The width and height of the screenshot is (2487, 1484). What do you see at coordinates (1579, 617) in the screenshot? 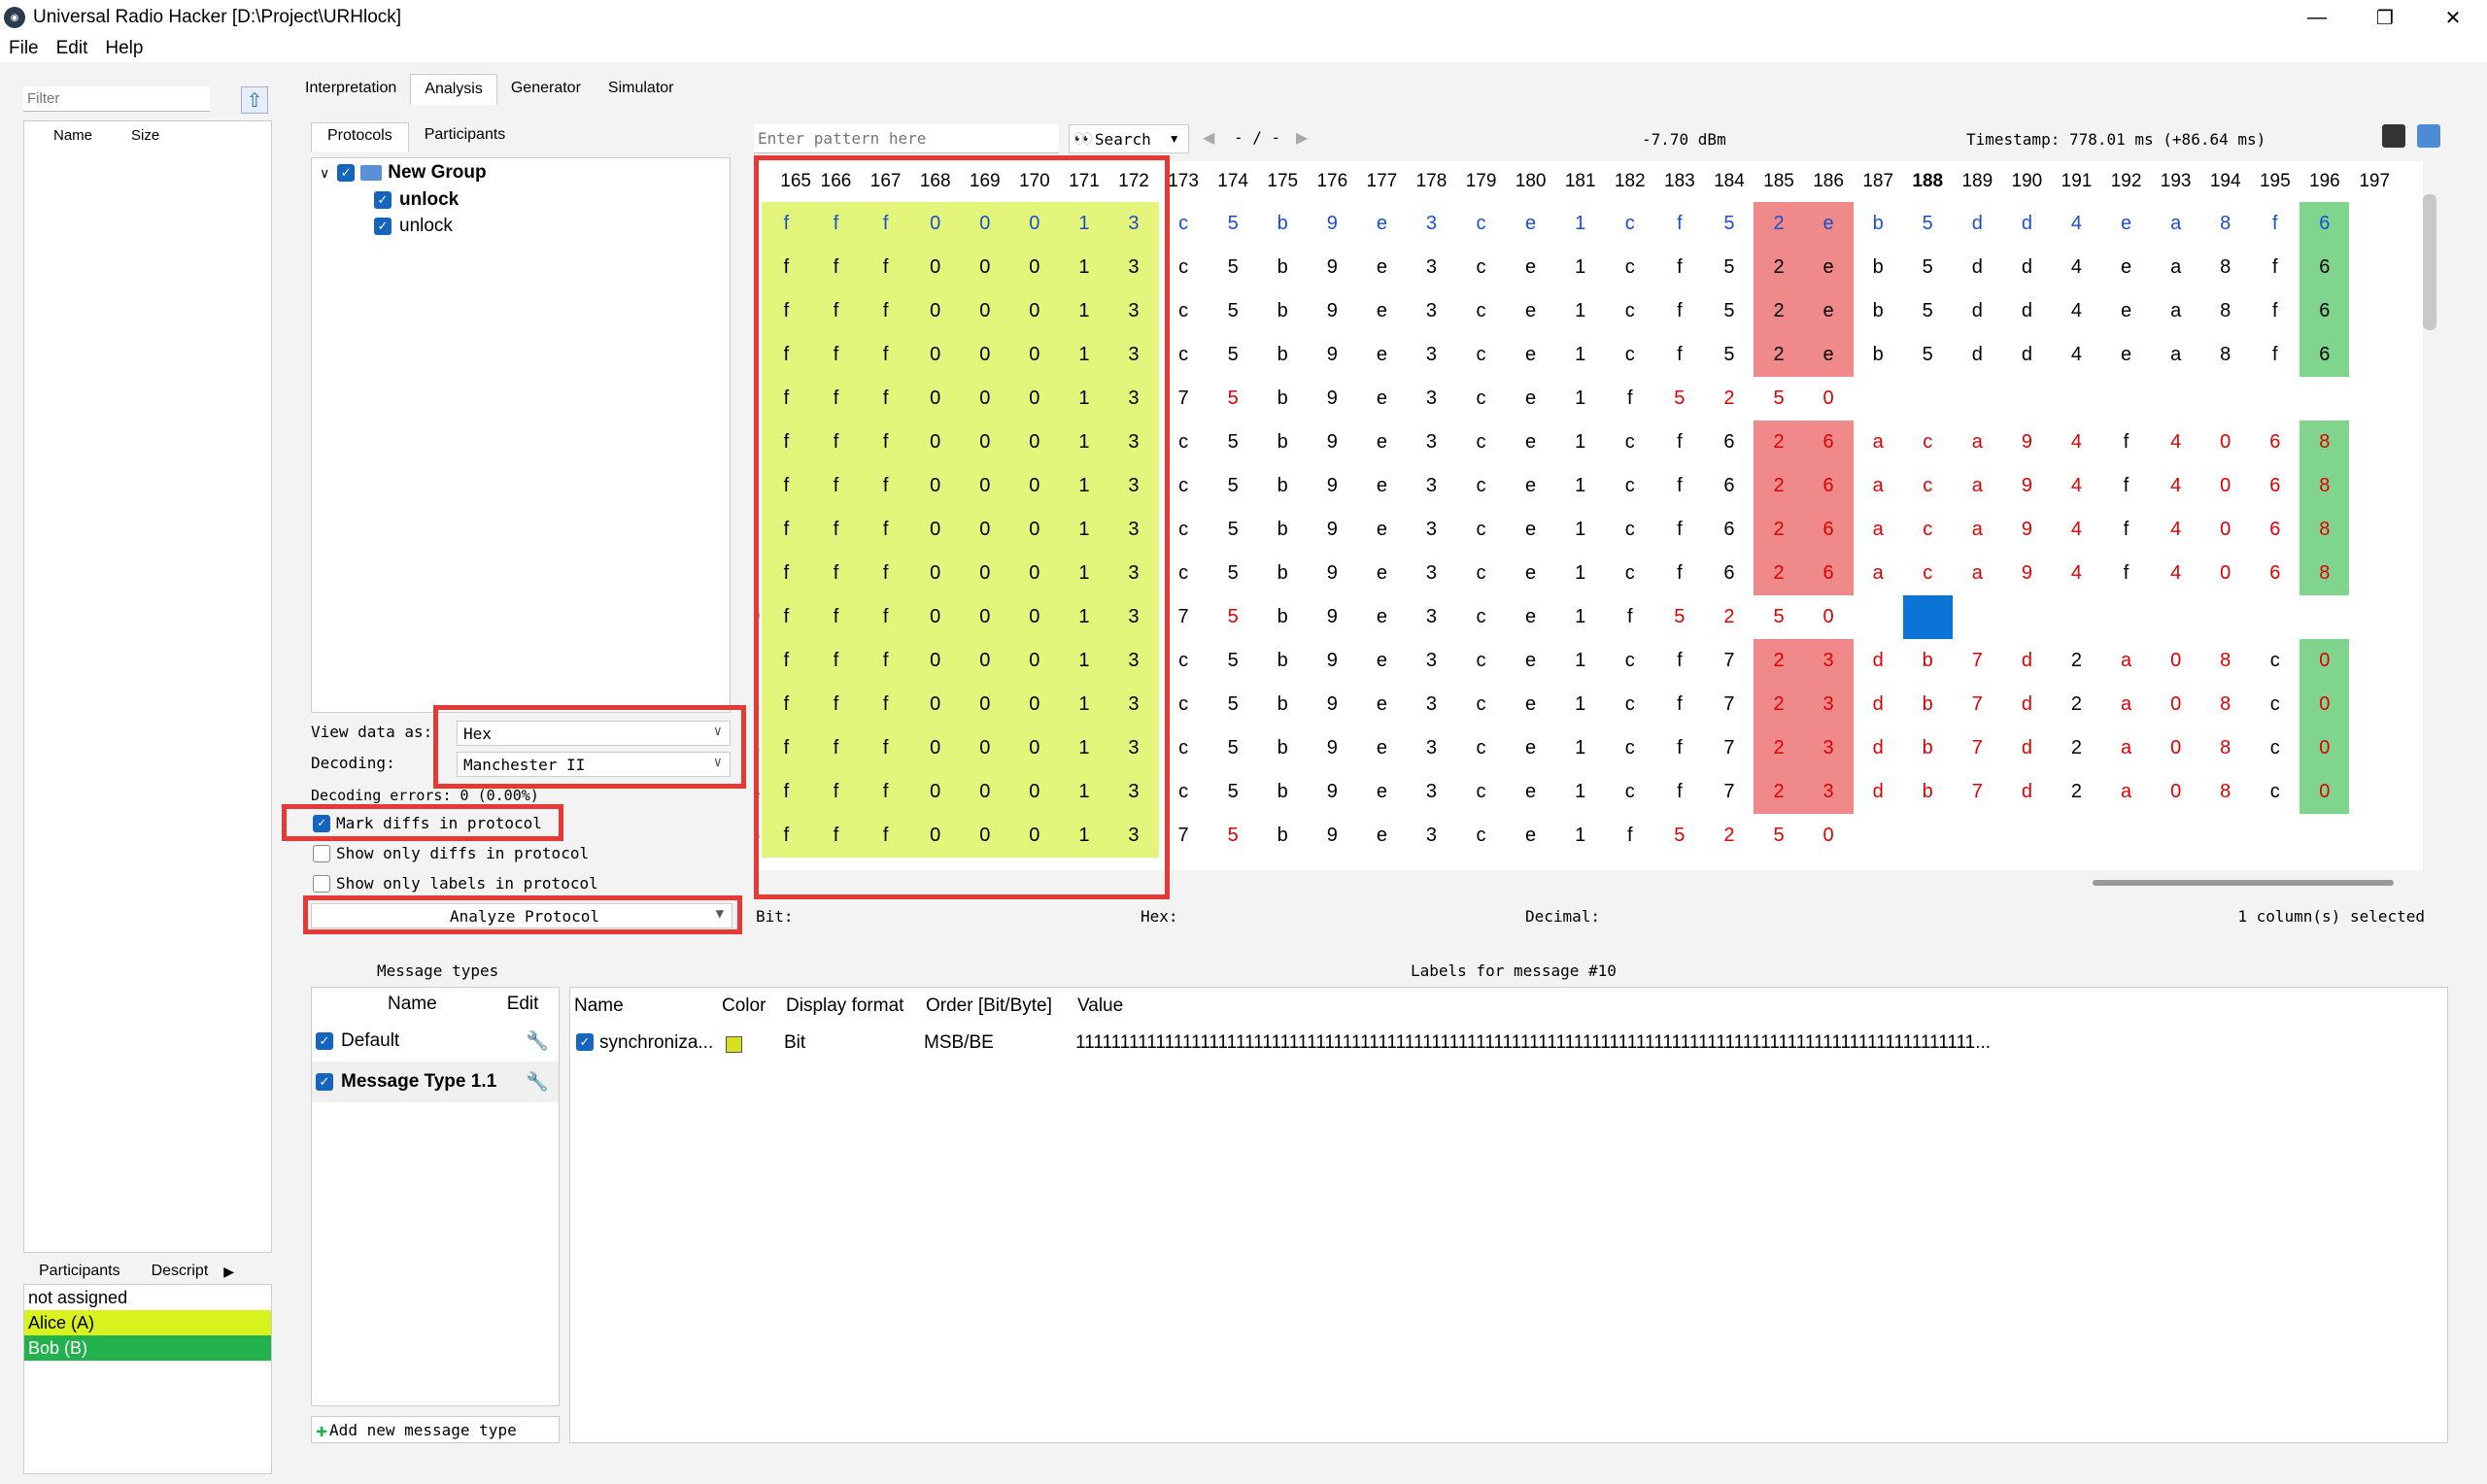
I see `table-row: 10fff0001375b9e3ce1f5250` at bounding box center [1579, 617].